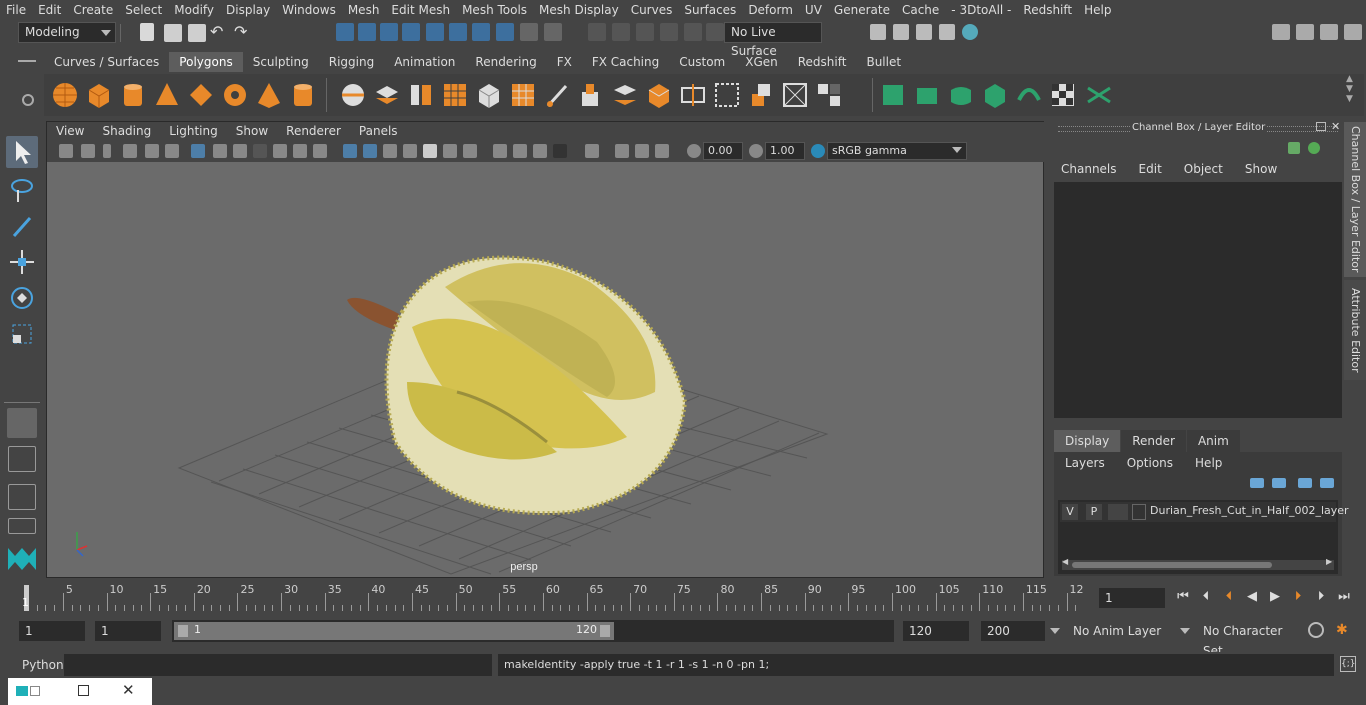  Describe the element at coordinates (1275, 597) in the screenshot. I see `play-forwards-icon: ▶` at that location.